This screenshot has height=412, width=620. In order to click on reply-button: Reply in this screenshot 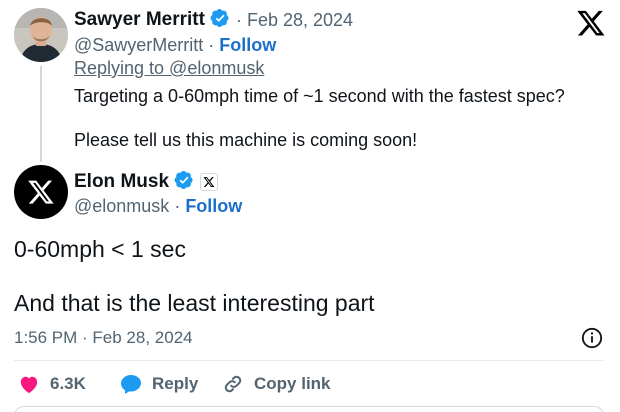, I will do `click(158, 384)`.